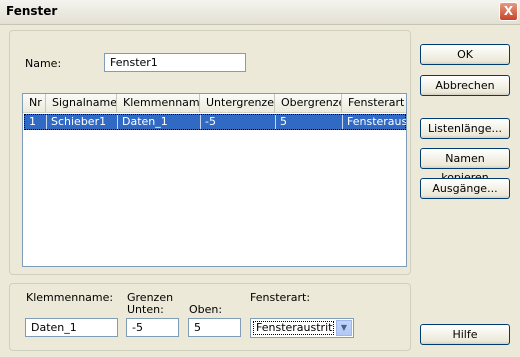 The height and width of the screenshot is (357, 520). What do you see at coordinates (238, 122) in the screenshot?
I see `cell-untergrenze: -5` at bounding box center [238, 122].